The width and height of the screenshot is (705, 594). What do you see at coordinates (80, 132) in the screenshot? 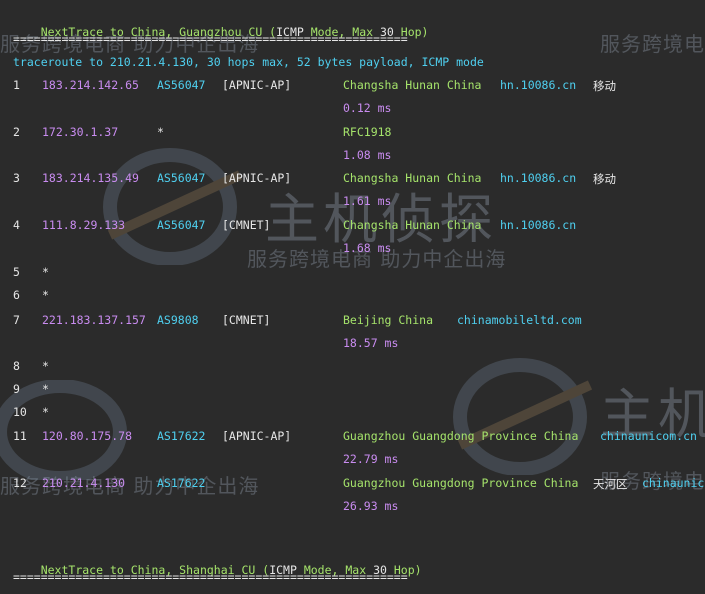
I see `hop-ip: 172.30.1.37` at bounding box center [80, 132].